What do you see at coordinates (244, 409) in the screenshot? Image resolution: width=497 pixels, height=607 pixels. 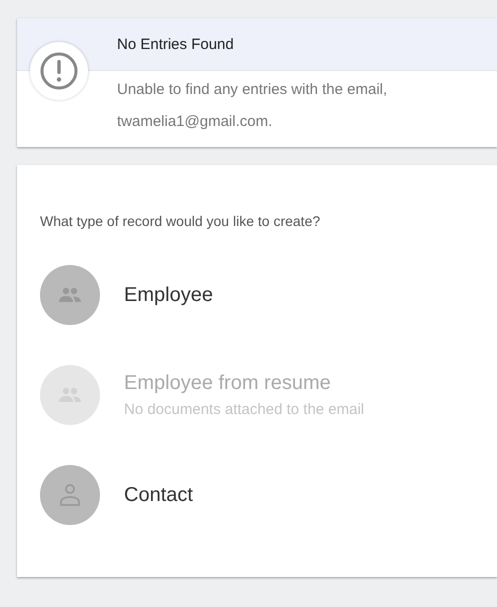 I see `option-subtitle: No documents attached to the email` at bounding box center [244, 409].